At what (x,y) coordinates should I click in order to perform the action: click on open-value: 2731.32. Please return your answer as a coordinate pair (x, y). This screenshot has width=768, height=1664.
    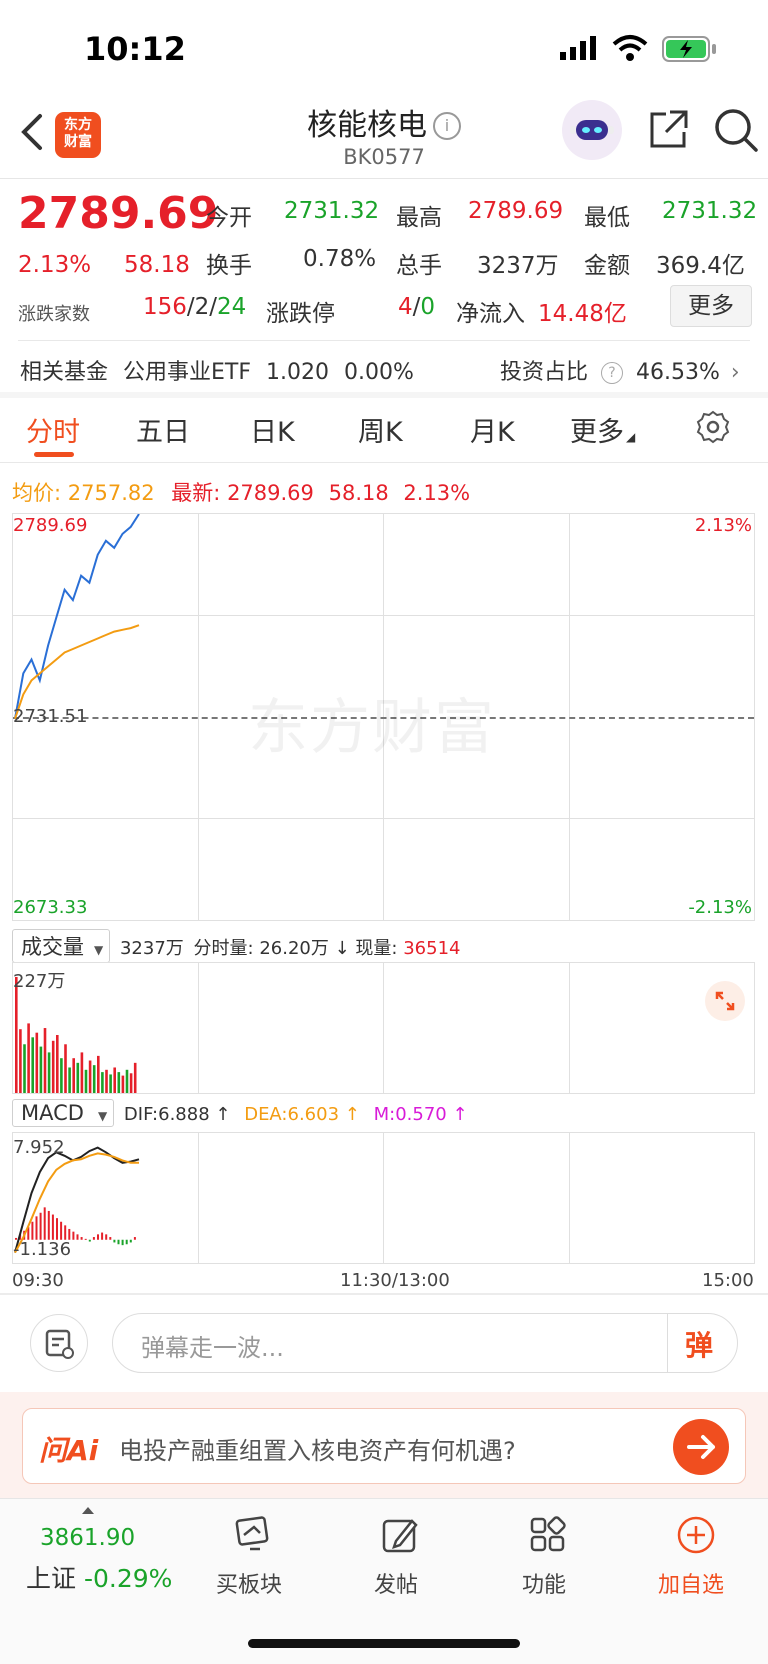
    Looking at the image, I should click on (332, 211).